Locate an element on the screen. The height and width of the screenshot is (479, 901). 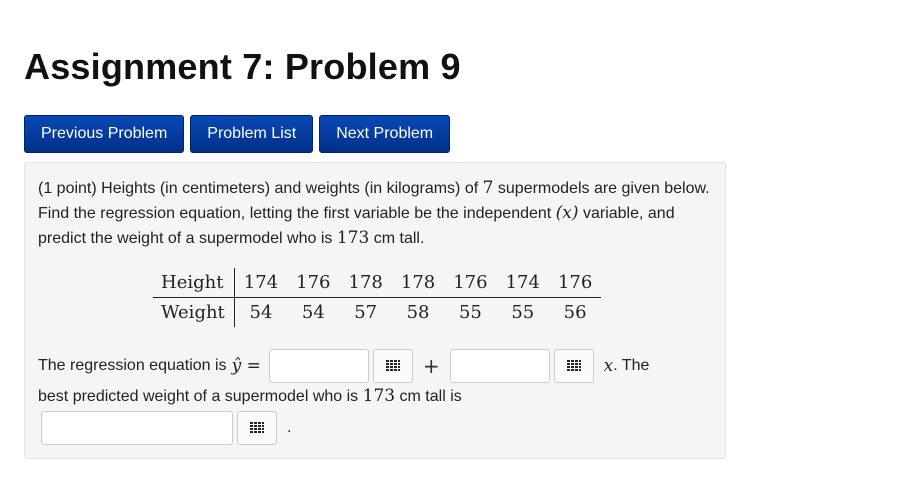
regression-answer-line: The regression equation is ŷ = + x . The is located at coordinates (376, 366).